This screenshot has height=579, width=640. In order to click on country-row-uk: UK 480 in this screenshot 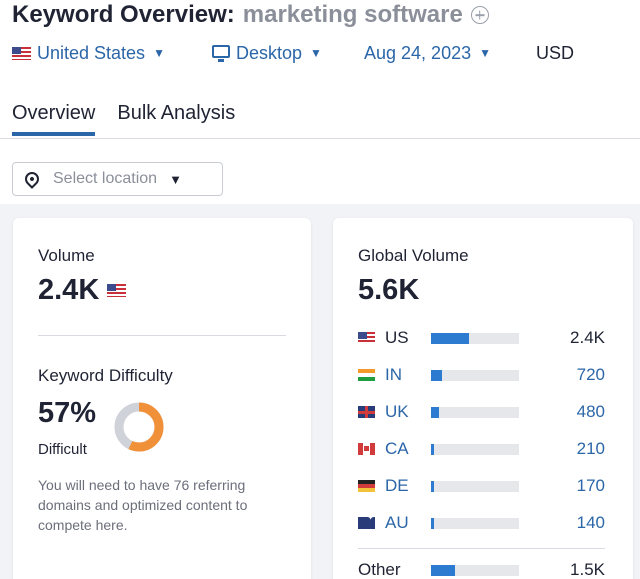, I will do `click(481, 412)`.